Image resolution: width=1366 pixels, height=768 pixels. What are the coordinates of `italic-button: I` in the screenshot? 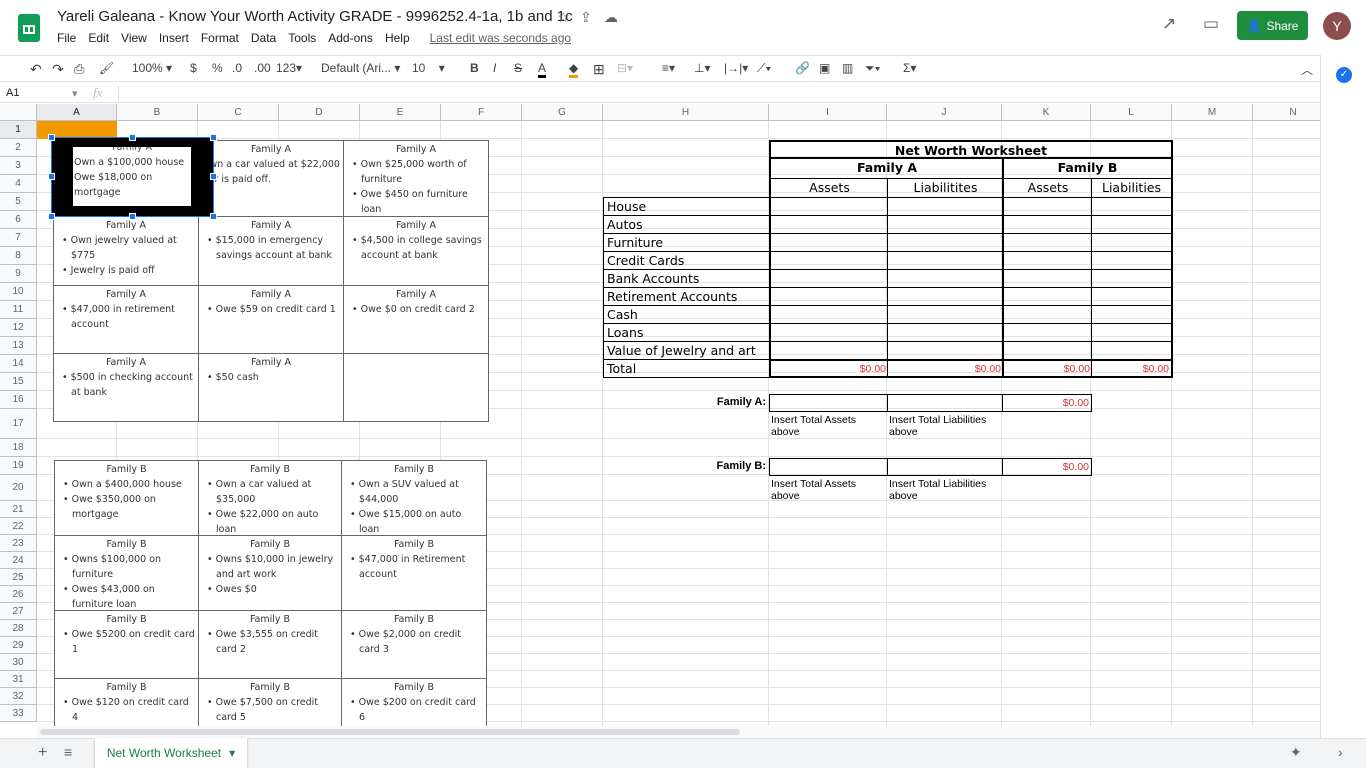 It's located at (494, 68).